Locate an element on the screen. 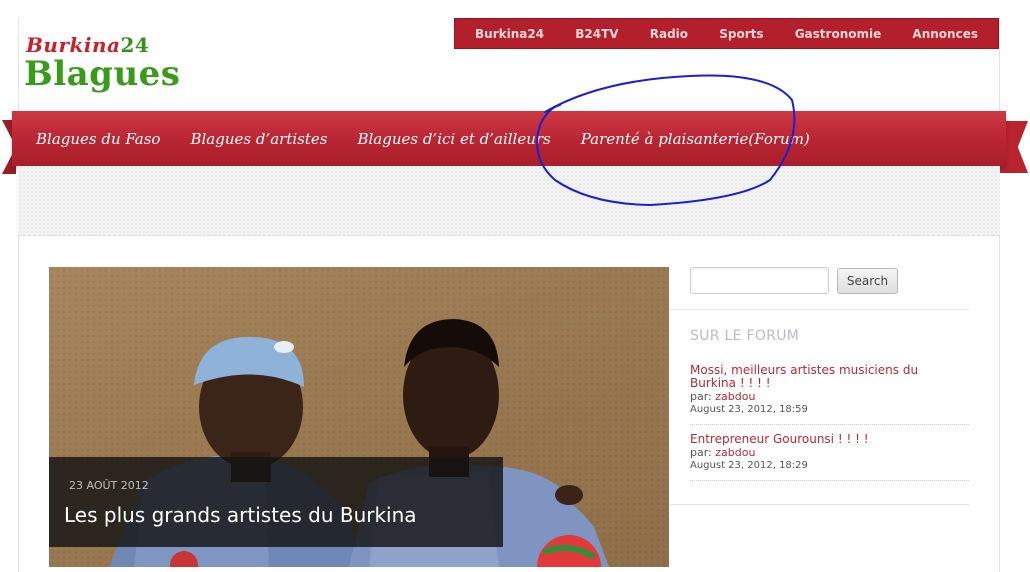 Image resolution: width=1030 pixels, height=572 pixels. forum-post-date: August 23, 2012, 18:29 is located at coordinates (749, 465).